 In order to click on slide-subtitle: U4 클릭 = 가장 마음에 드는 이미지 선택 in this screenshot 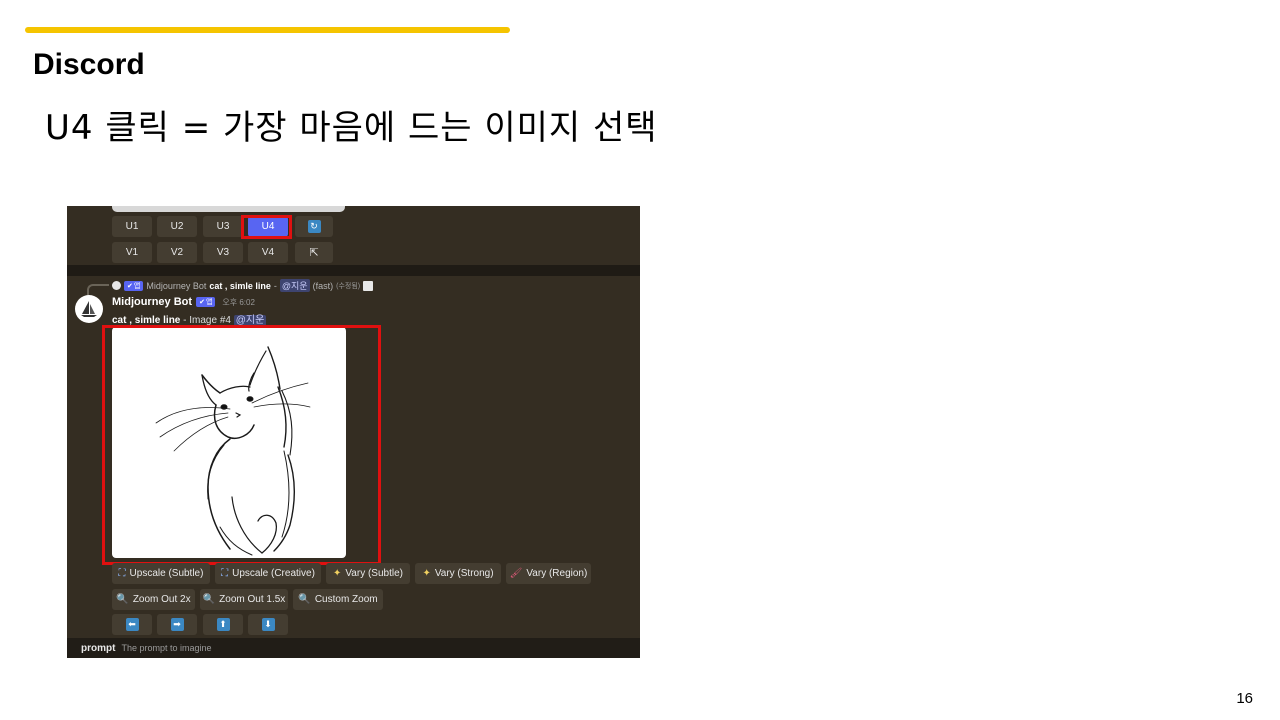, I will do `click(351, 128)`.